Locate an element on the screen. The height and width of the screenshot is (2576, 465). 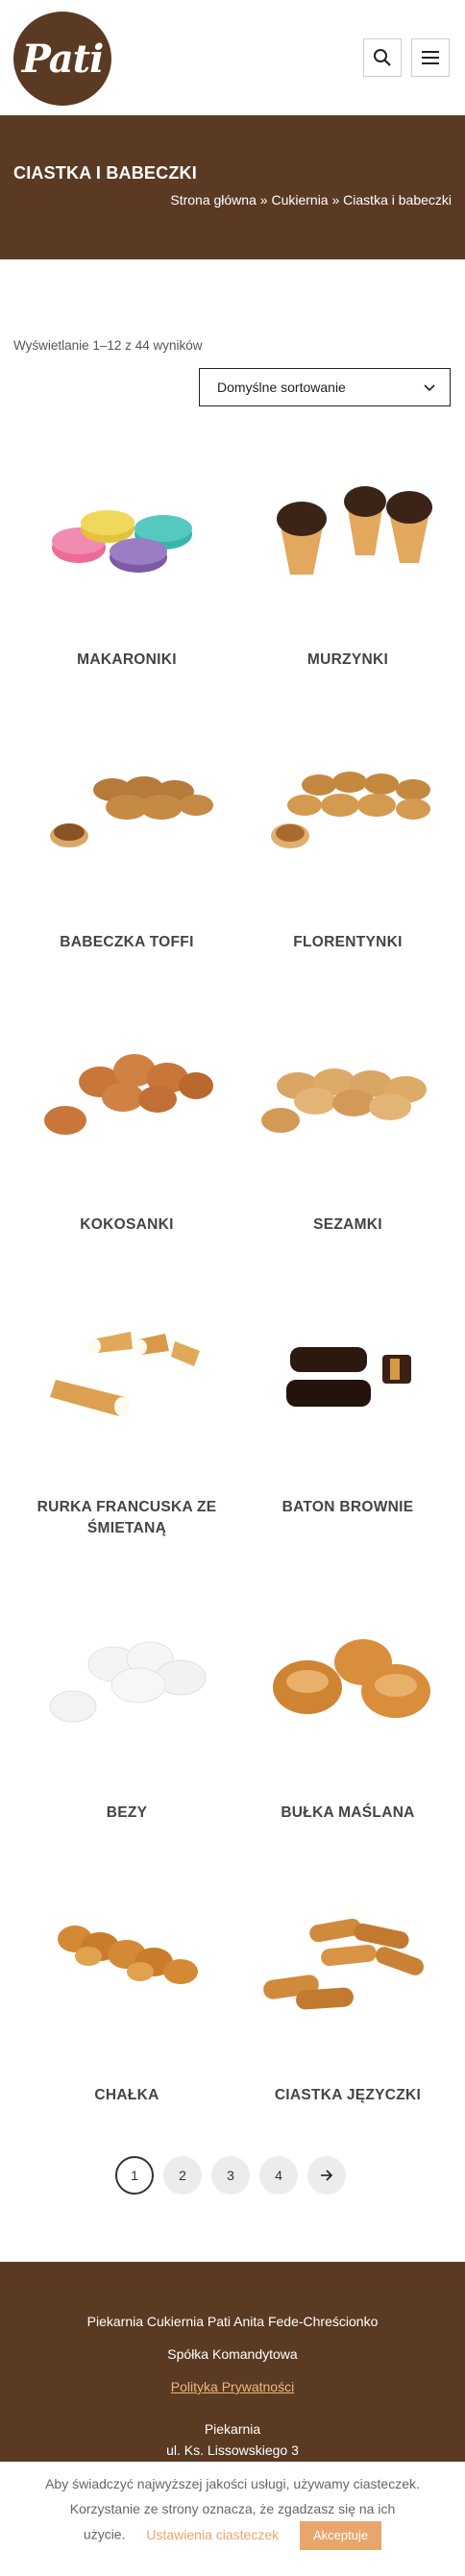
product-image-macarons is located at coordinates (127, 522).